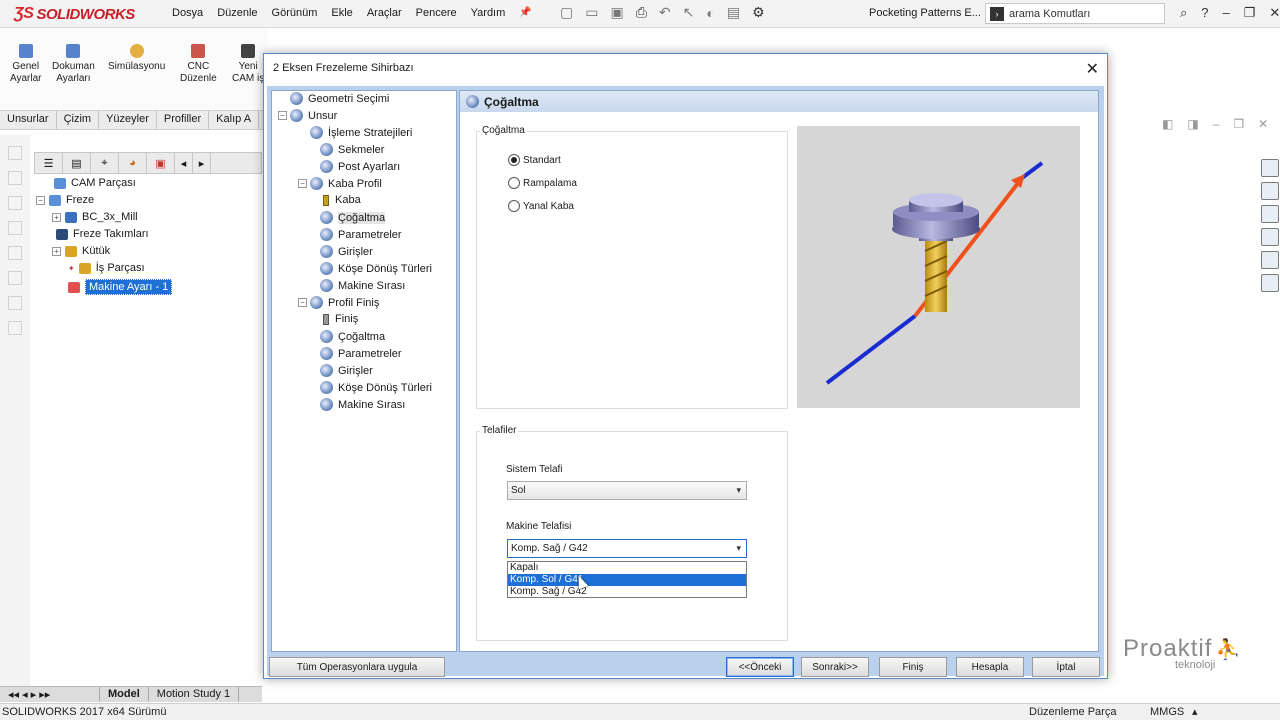  What do you see at coordinates (248, 64) in the screenshot?
I see `ribbon-button: Yeni CAM iş` at bounding box center [248, 64].